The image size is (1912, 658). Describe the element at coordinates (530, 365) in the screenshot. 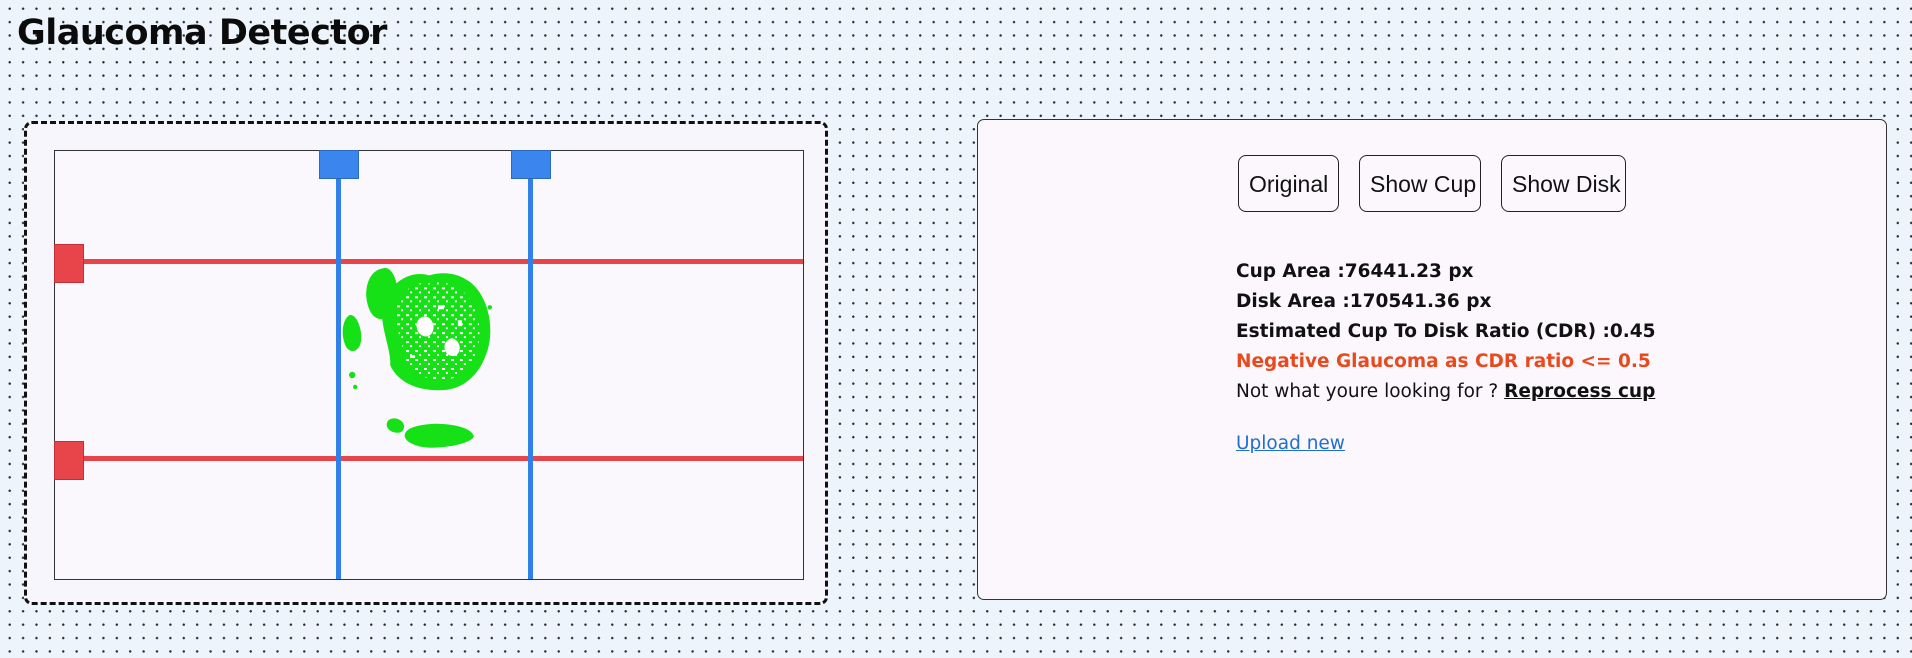

I see `right-vertical-guide` at that location.